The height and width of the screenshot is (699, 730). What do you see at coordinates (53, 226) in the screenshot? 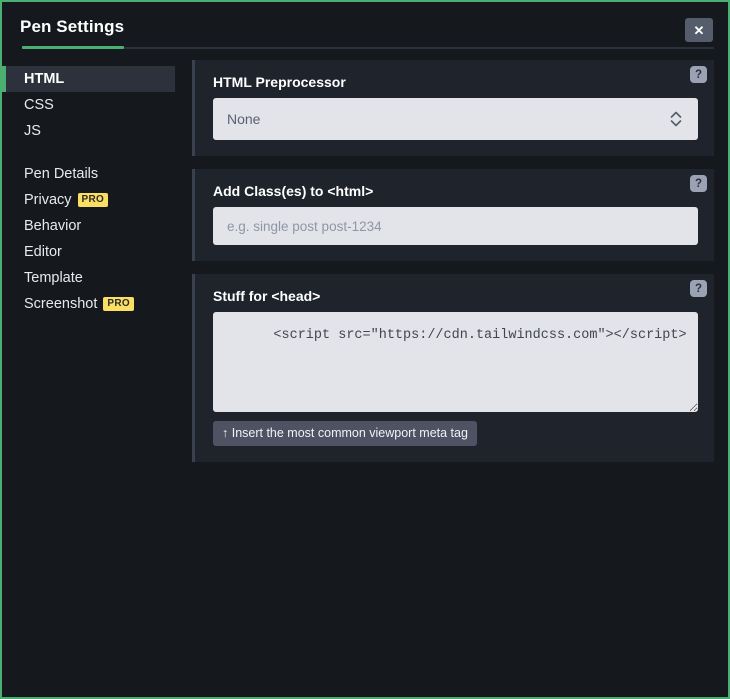
I see `sidebar-item-label: Behavior` at bounding box center [53, 226].